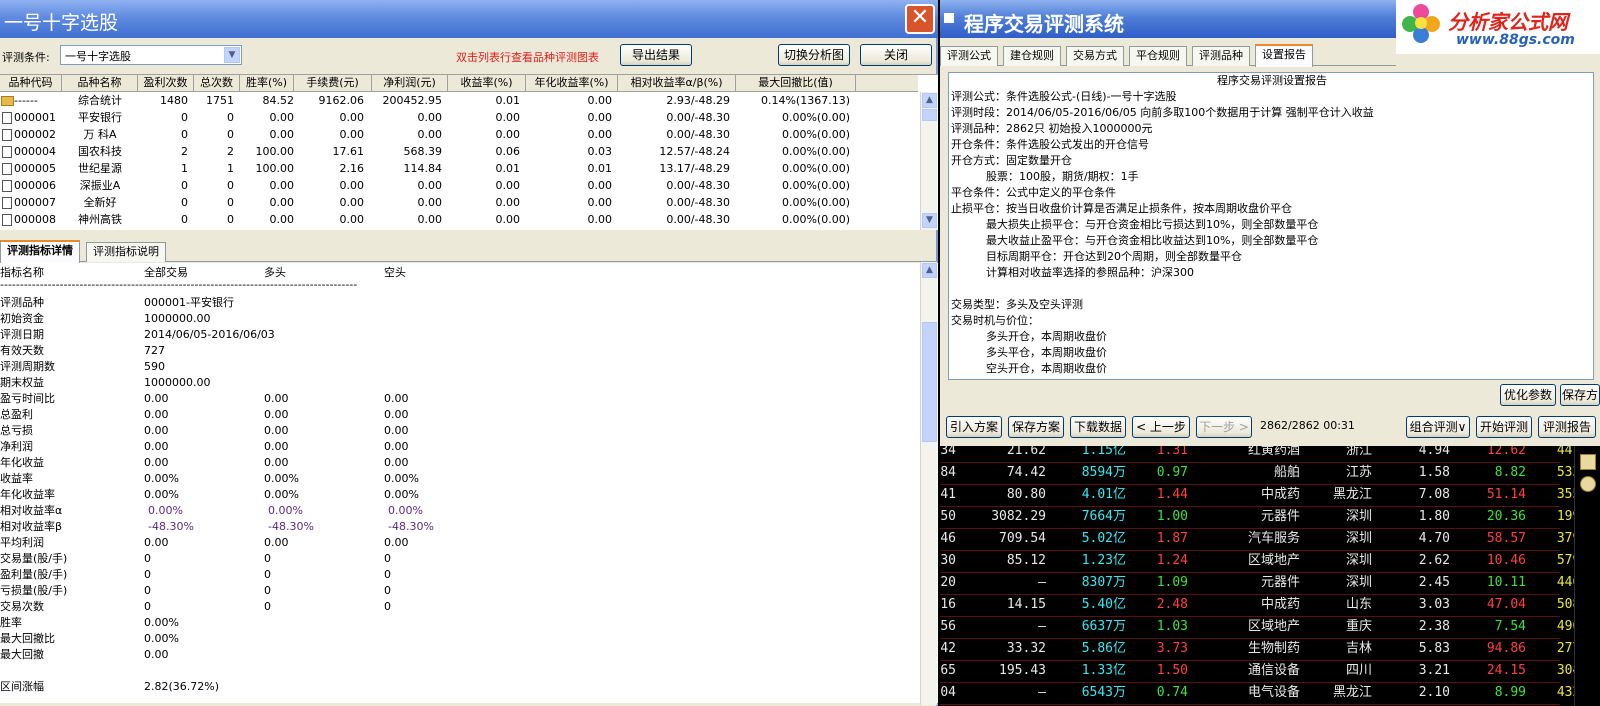 Image resolution: width=1600 pixels, height=706 pixels. I want to click on next-step-button: 下一步 >, so click(1224, 427).